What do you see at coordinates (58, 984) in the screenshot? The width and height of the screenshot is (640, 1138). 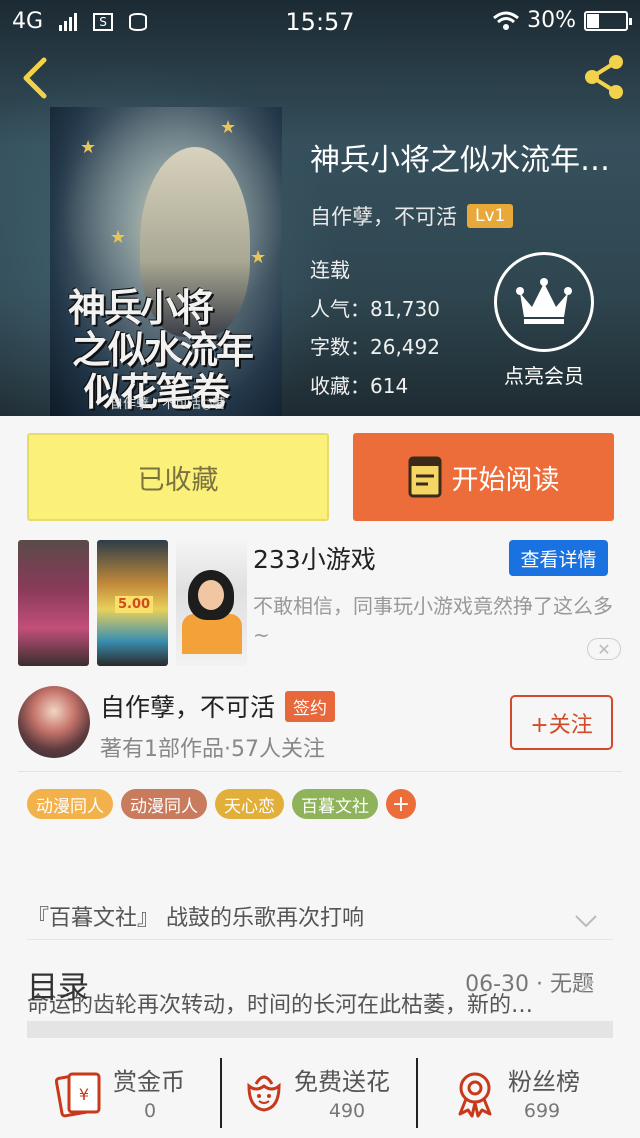 I see `toc-title: 目录` at bounding box center [58, 984].